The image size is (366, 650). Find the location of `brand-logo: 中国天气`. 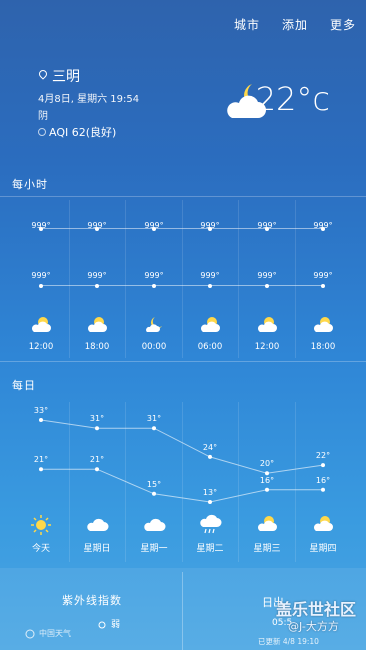

brand-logo: 中国天气 is located at coordinates (47, 633).